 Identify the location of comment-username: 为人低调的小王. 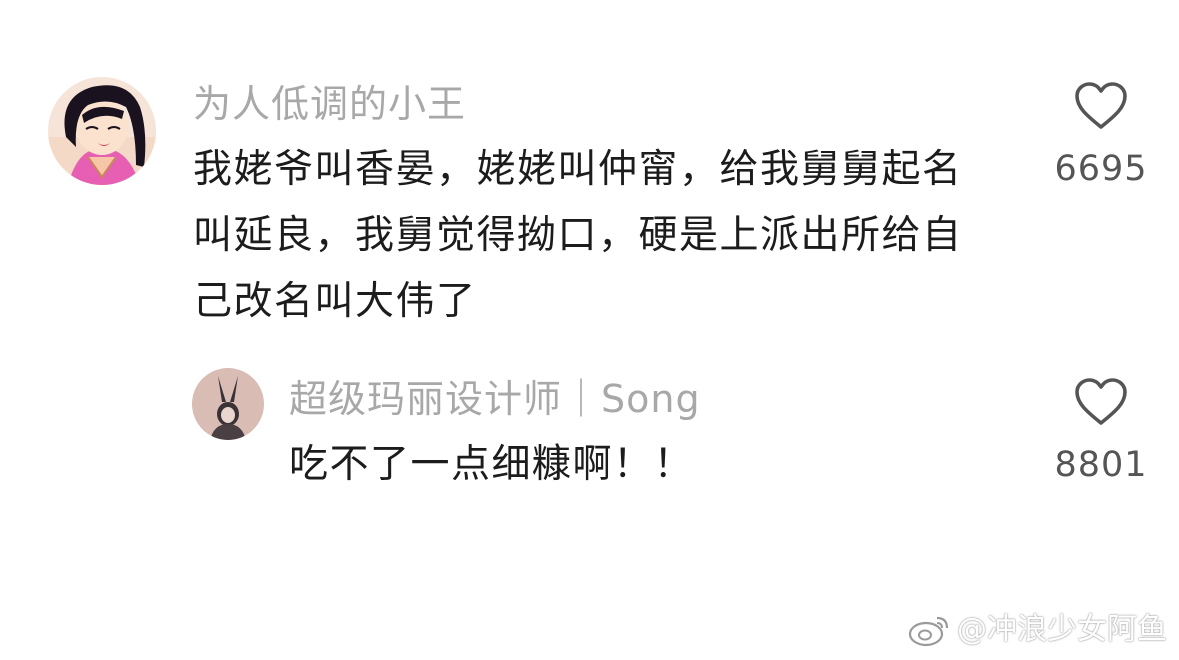
(329, 104).